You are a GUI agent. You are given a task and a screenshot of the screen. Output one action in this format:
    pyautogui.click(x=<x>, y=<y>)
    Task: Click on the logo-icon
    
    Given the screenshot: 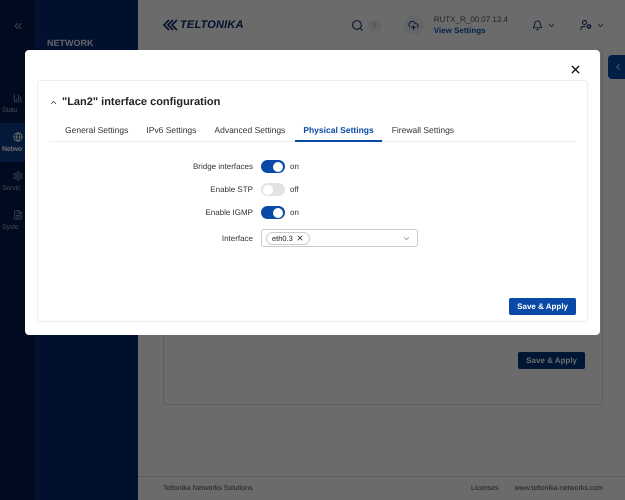 What is the action you would take?
    pyautogui.click(x=171, y=25)
    